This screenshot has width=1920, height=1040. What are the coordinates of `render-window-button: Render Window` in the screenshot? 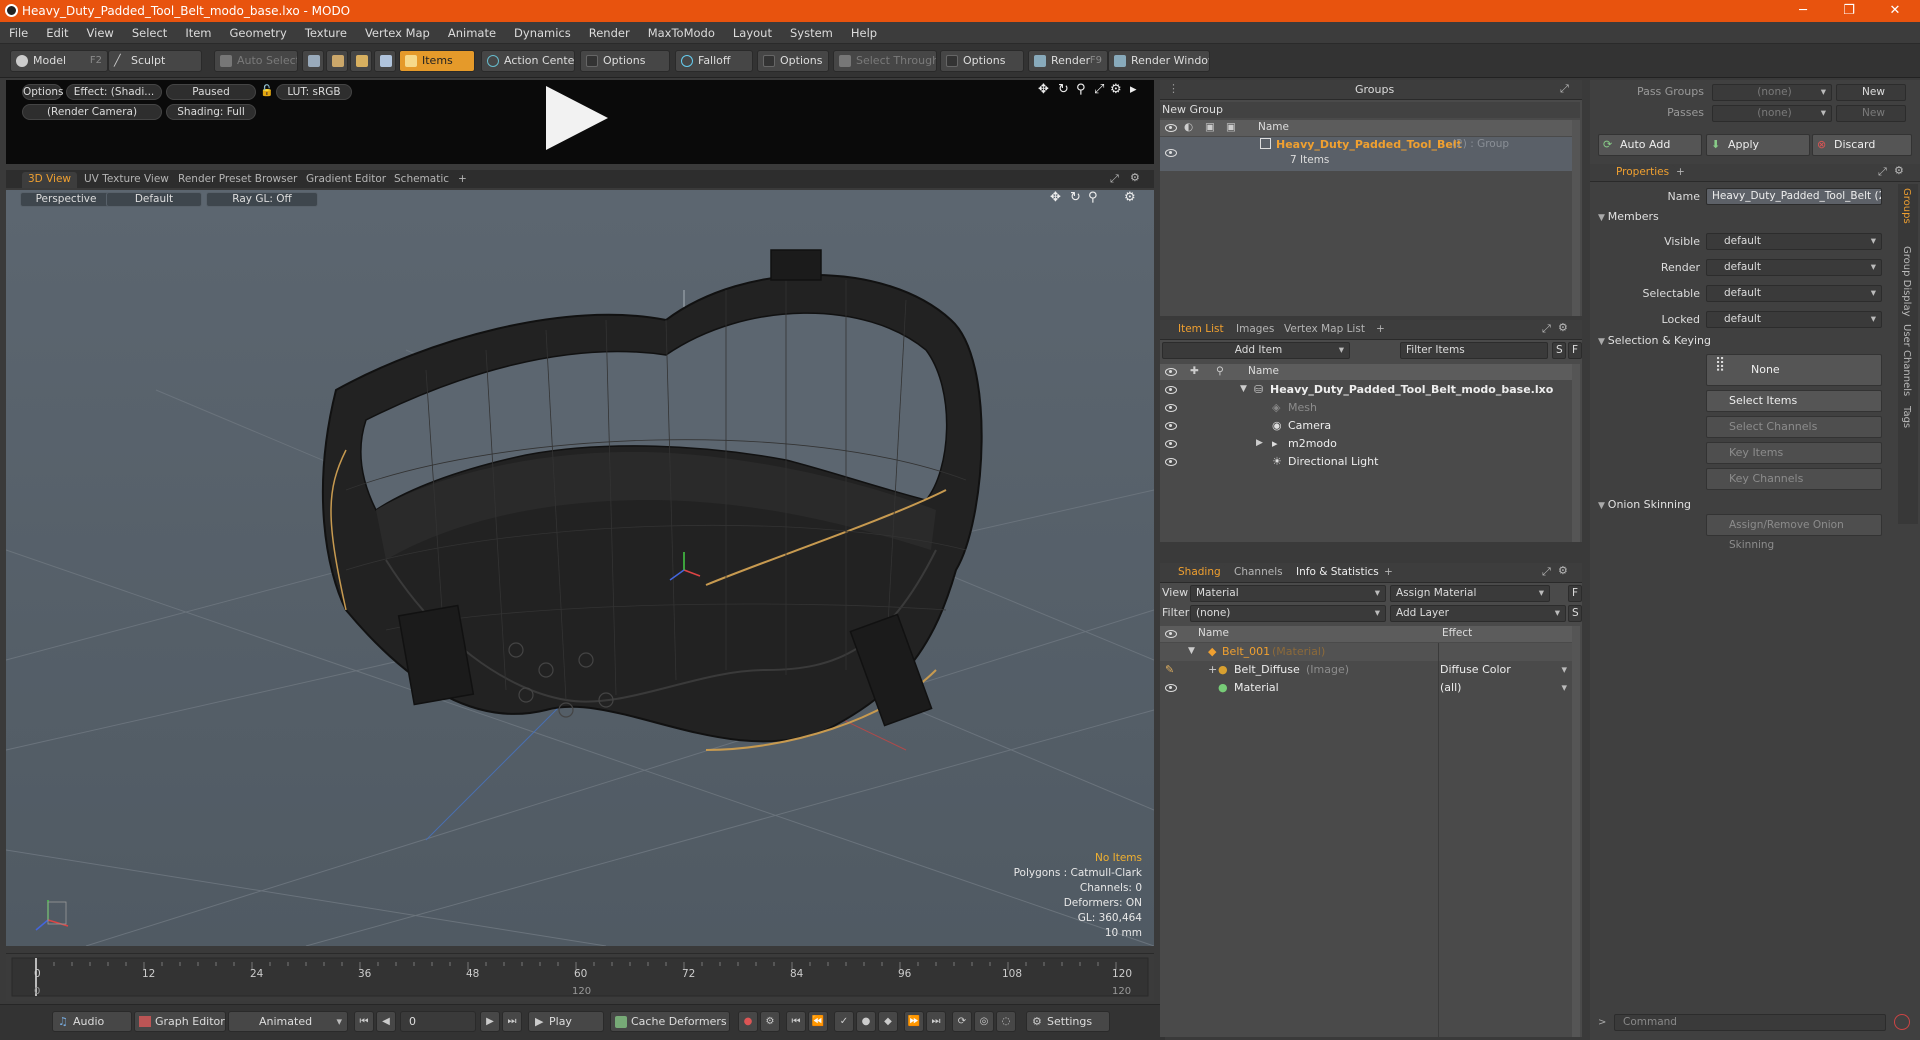 It's located at (1159, 61).